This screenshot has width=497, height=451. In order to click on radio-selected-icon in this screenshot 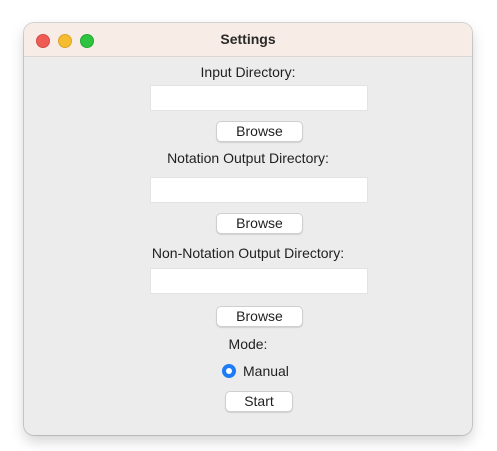, I will do `click(229, 371)`.